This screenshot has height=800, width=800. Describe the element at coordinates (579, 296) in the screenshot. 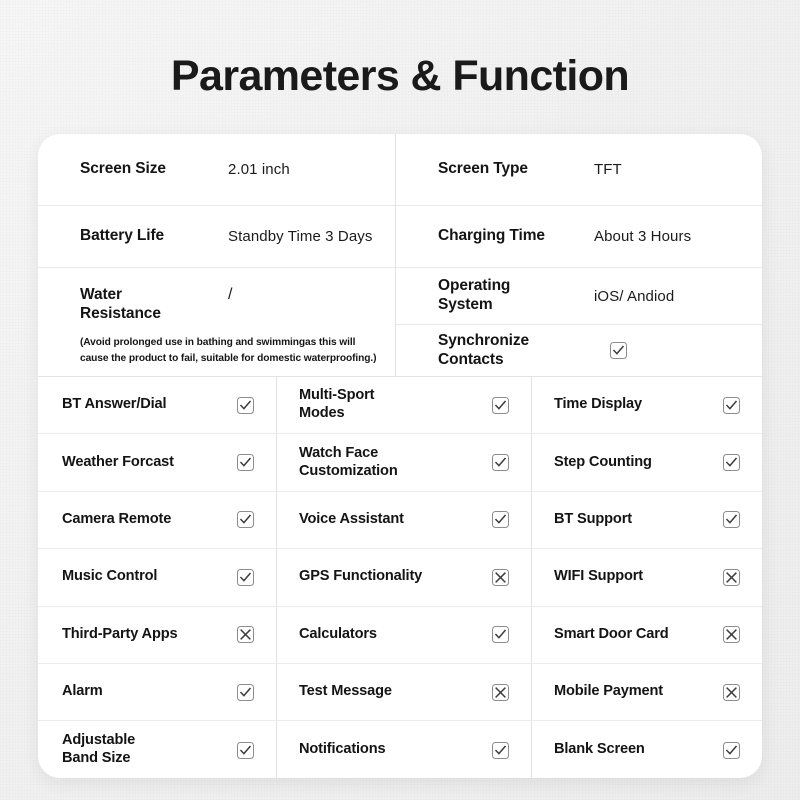

I see `spec-row-operating-system: Operating System iOS/ Andiod` at that location.